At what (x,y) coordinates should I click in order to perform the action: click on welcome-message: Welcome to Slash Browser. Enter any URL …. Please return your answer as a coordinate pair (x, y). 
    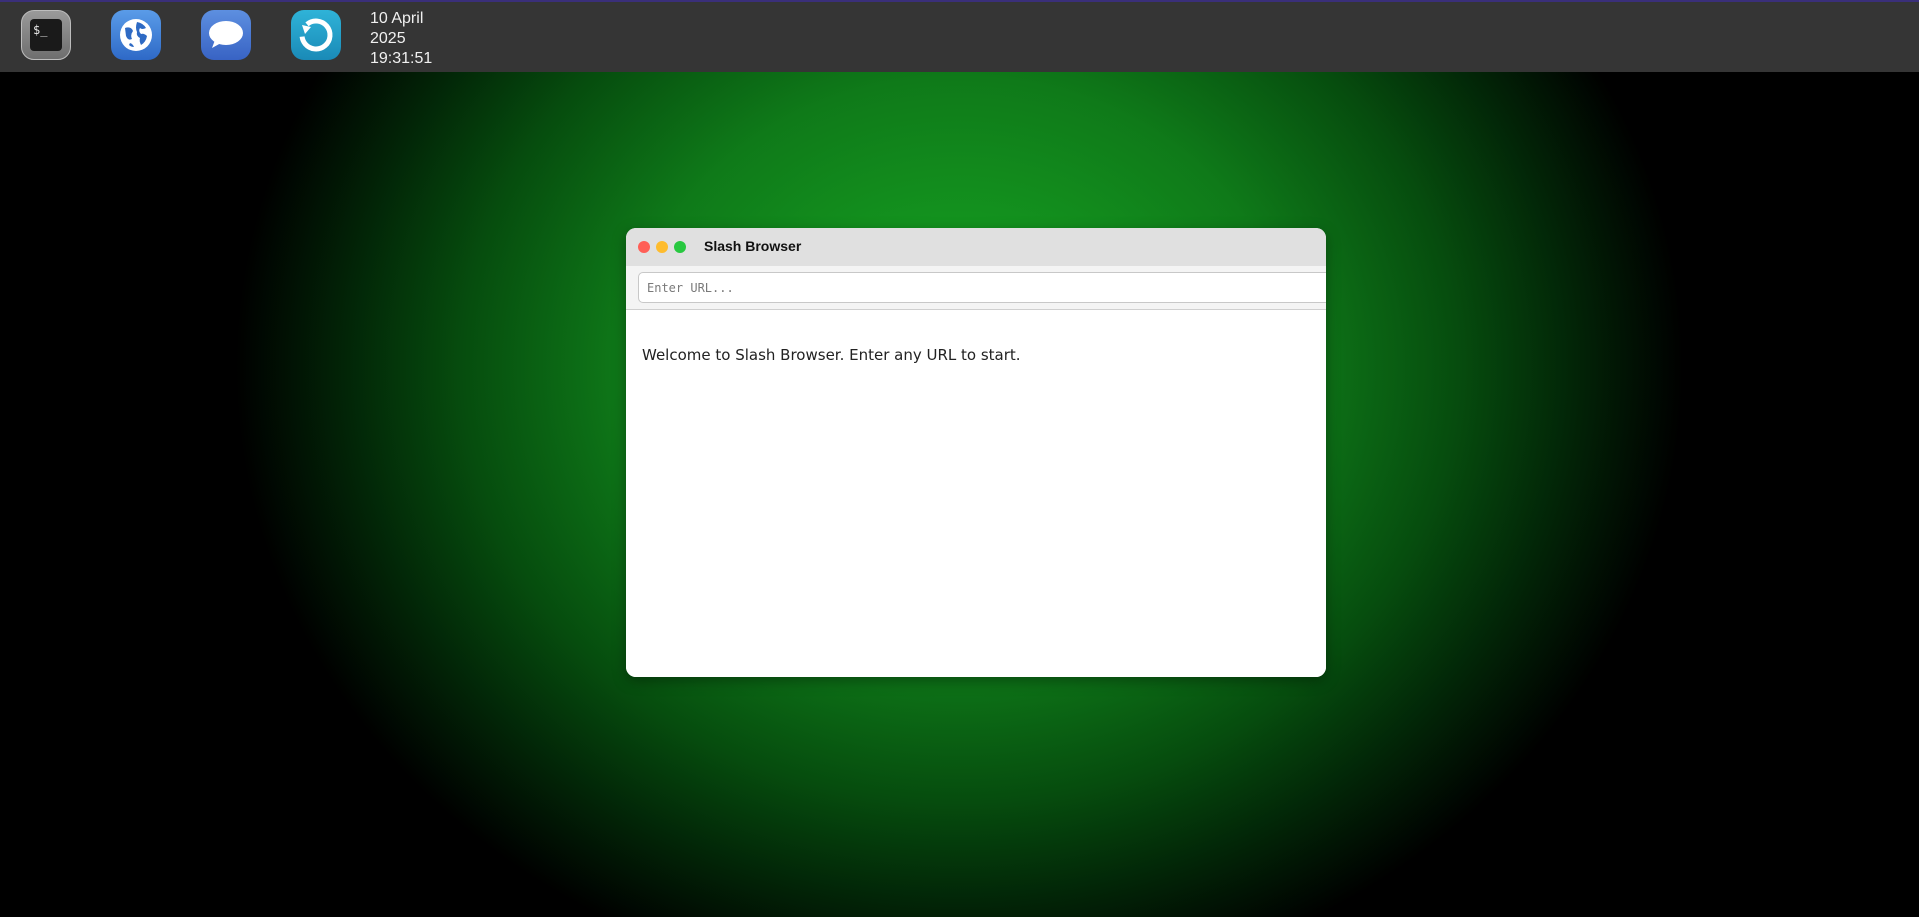
    Looking at the image, I should click on (831, 355).